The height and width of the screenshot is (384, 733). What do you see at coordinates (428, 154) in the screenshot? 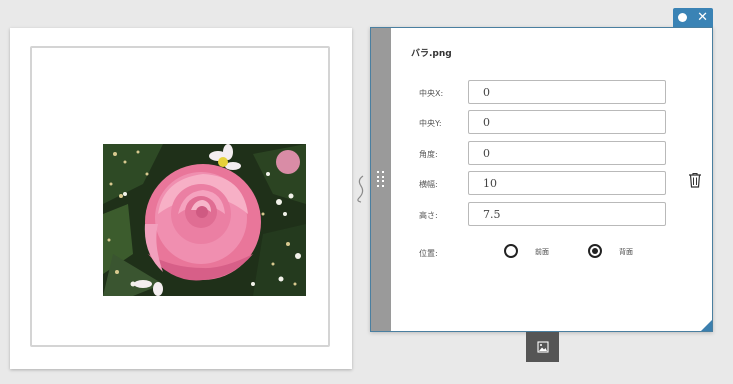
I see `angle-label: 角度:` at bounding box center [428, 154].